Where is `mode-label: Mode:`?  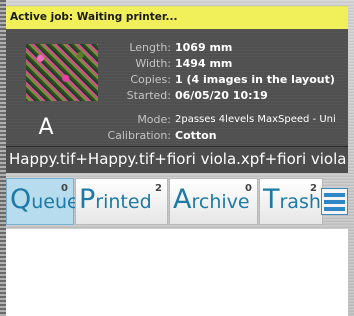 mode-label: Mode: is located at coordinates (154, 119).